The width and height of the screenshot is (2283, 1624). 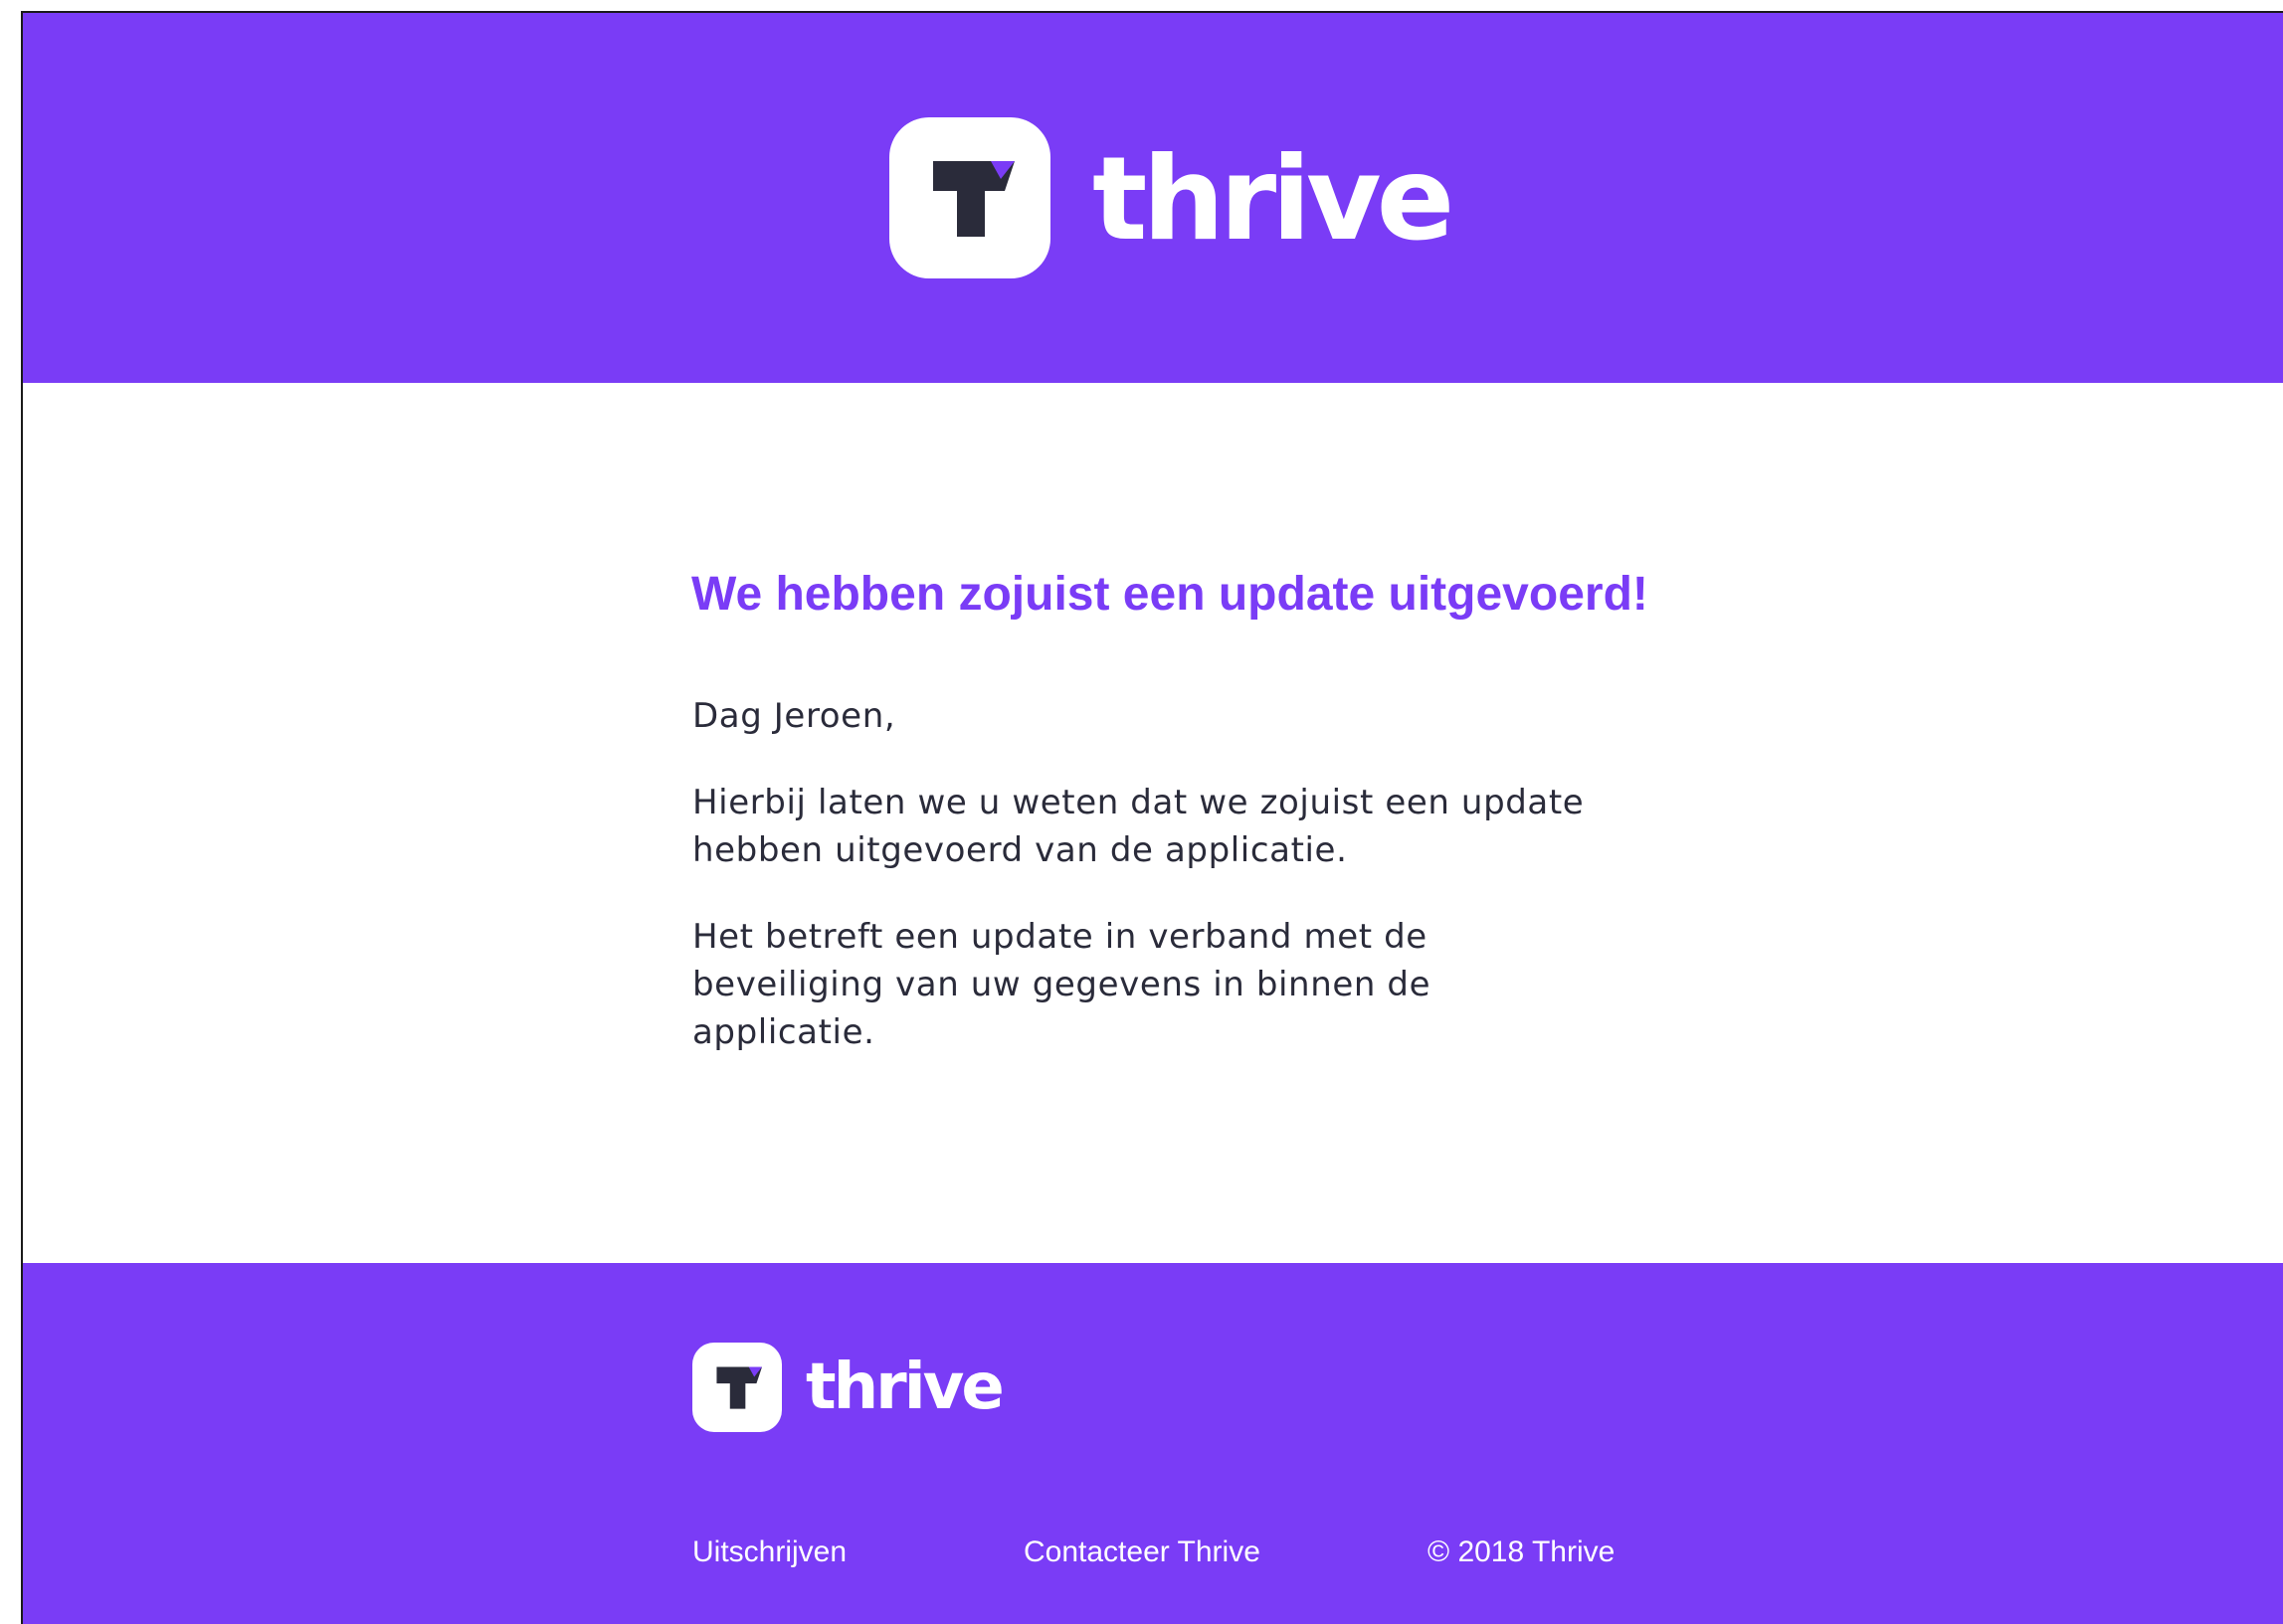 I want to click on footer-logo-icon, so click(x=737, y=1387).